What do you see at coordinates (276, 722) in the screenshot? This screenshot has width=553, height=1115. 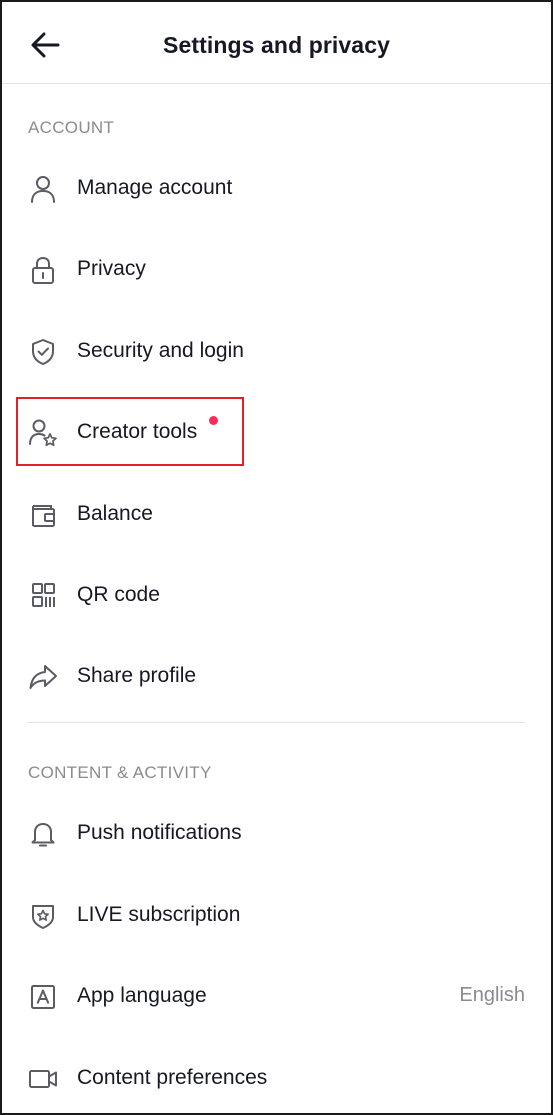 I see `section-divider` at bounding box center [276, 722].